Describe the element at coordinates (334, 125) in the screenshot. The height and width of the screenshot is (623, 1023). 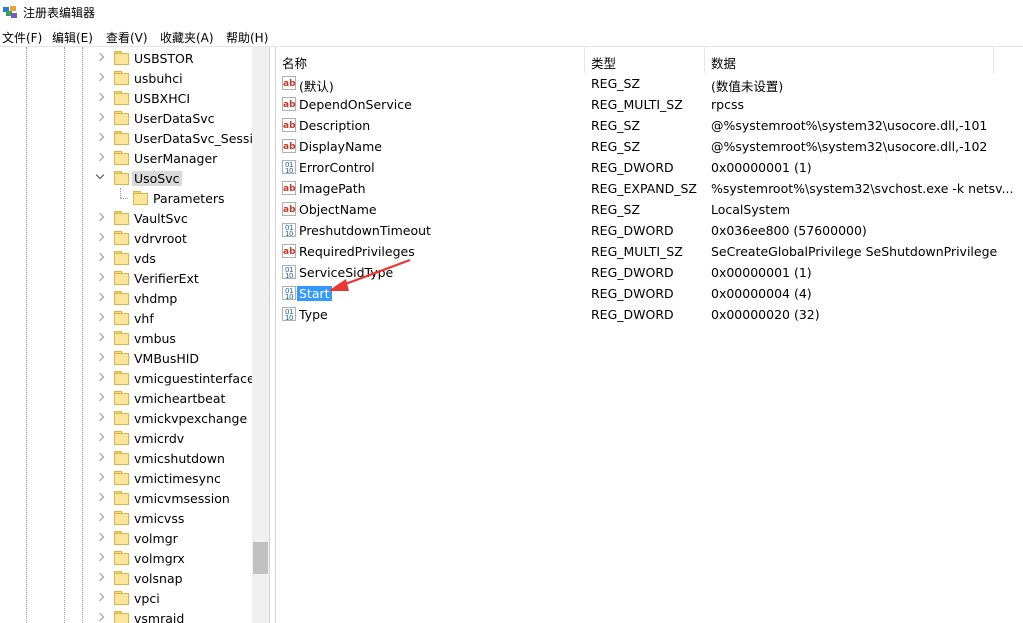
I see `value-name: Description` at that location.